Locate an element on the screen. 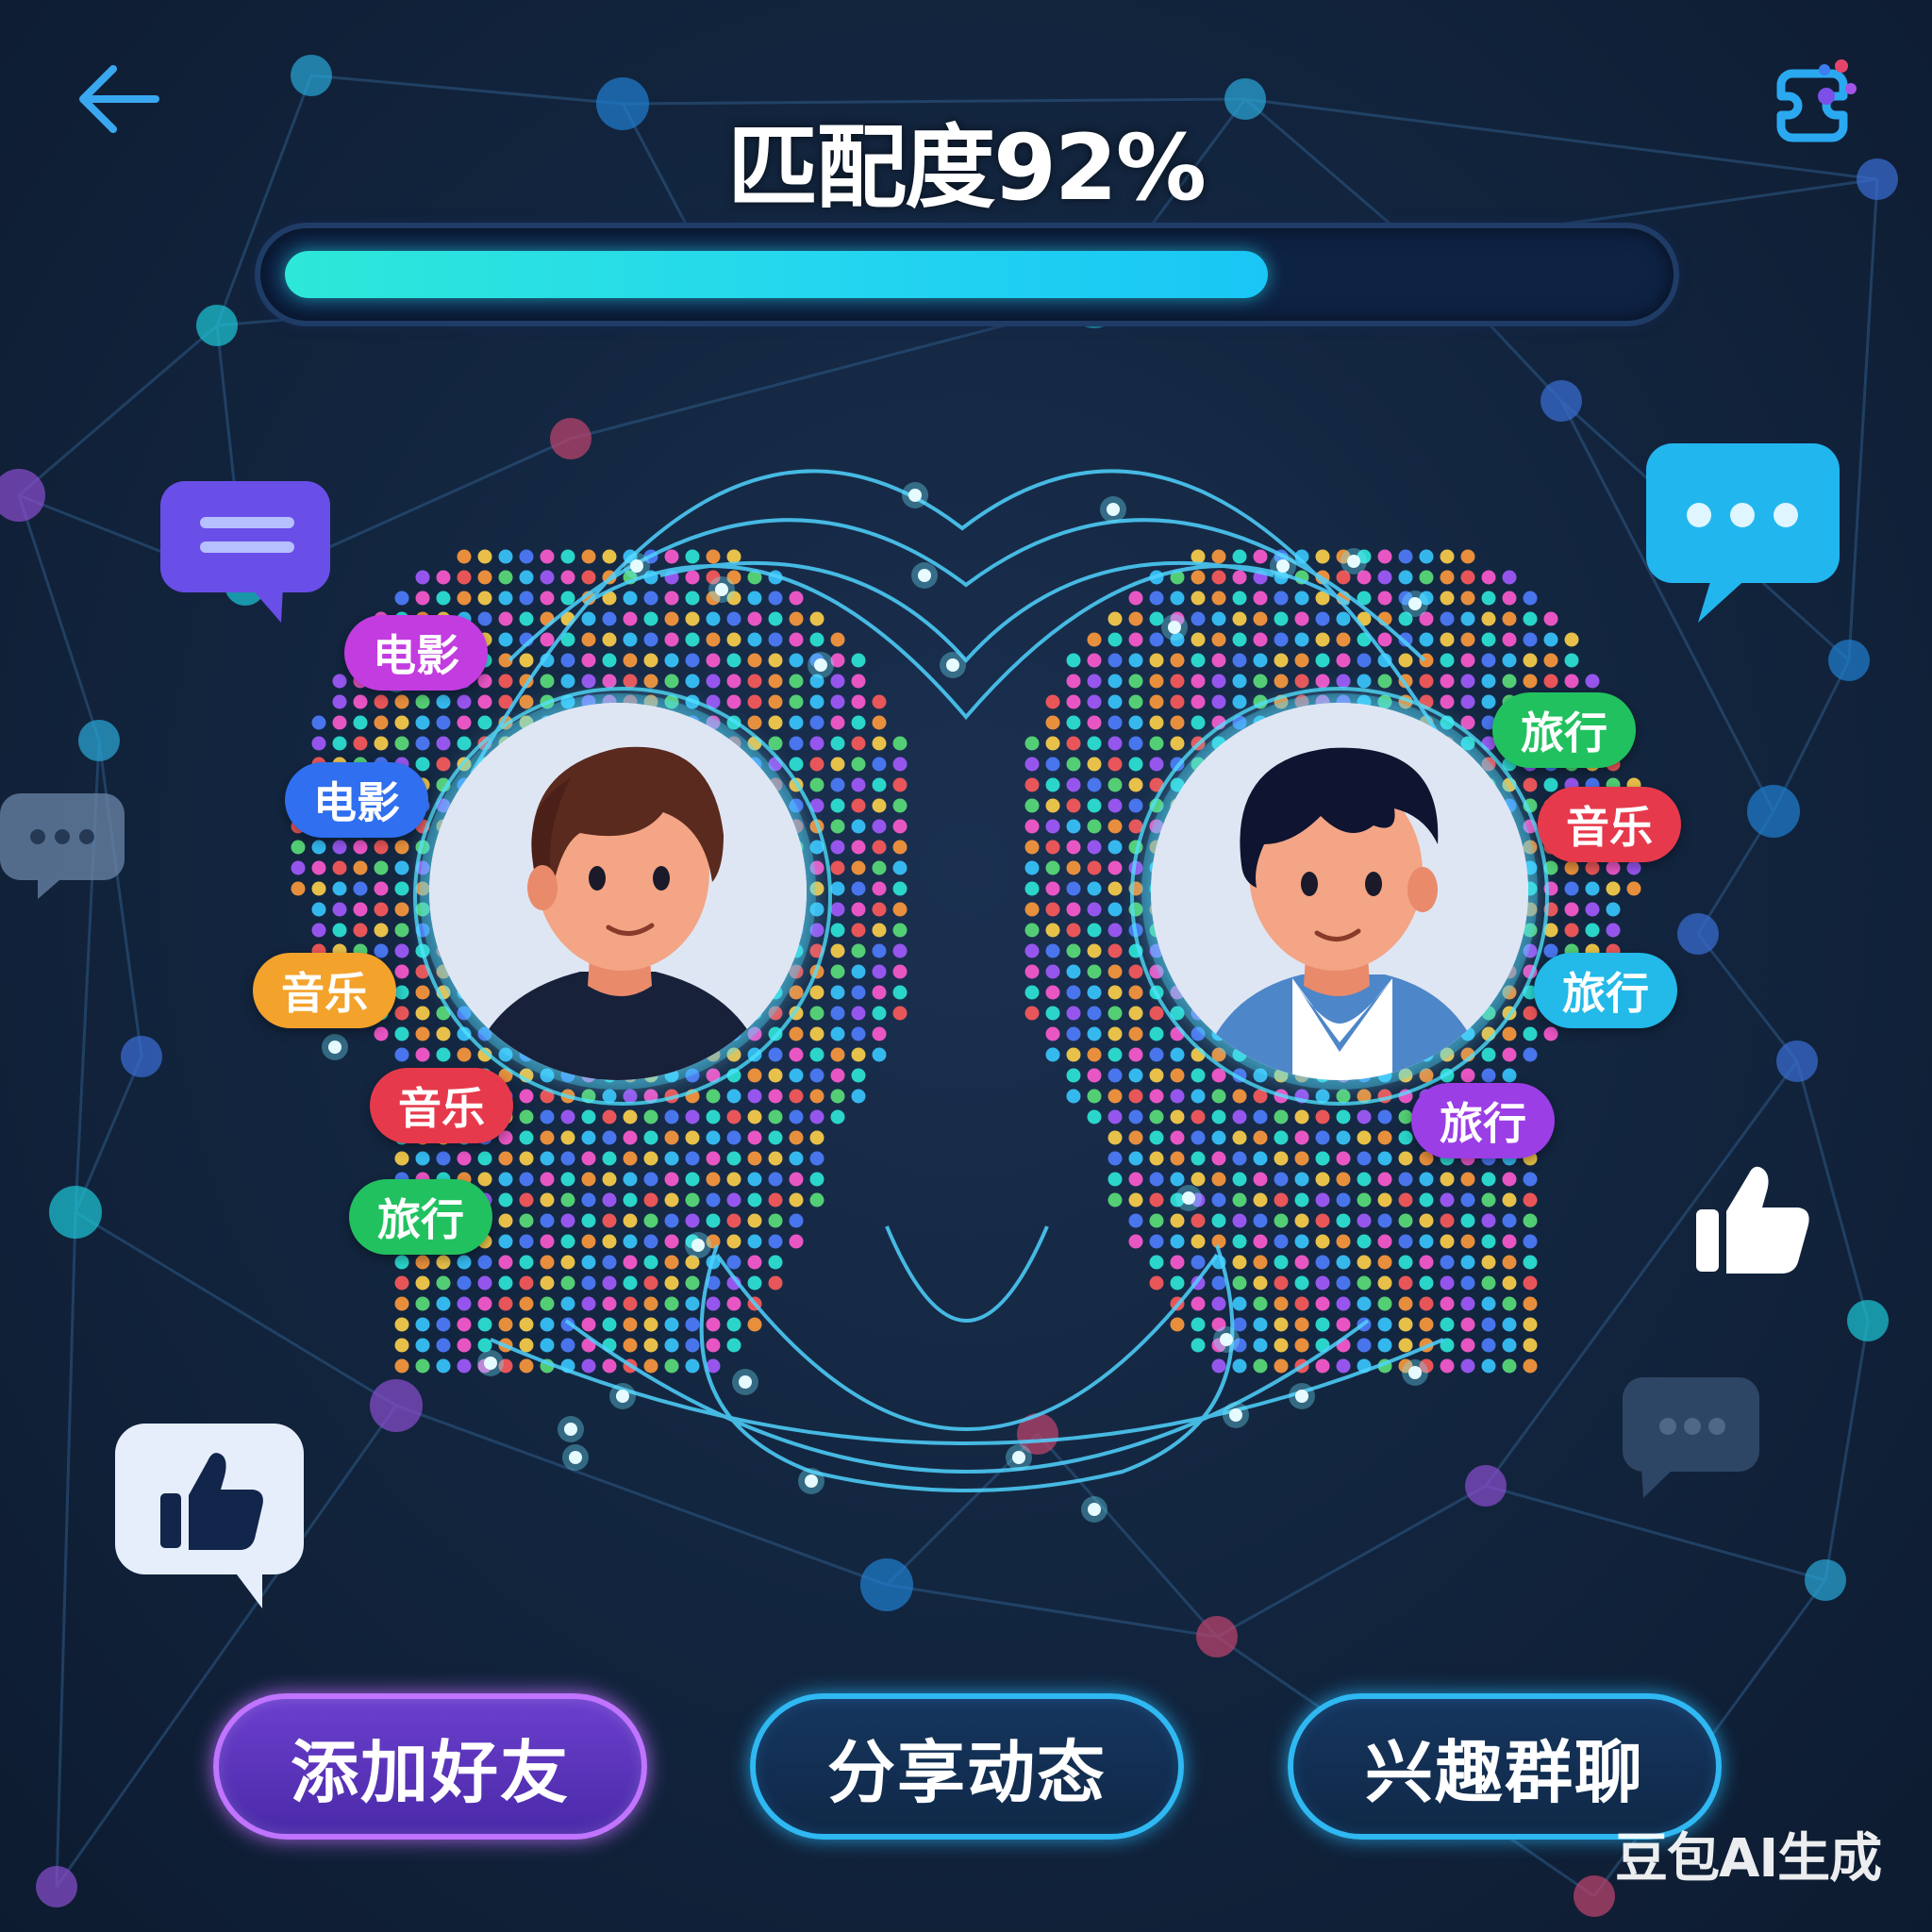 This screenshot has width=1932, height=1932. right-user-avatar is located at coordinates (1339, 892).